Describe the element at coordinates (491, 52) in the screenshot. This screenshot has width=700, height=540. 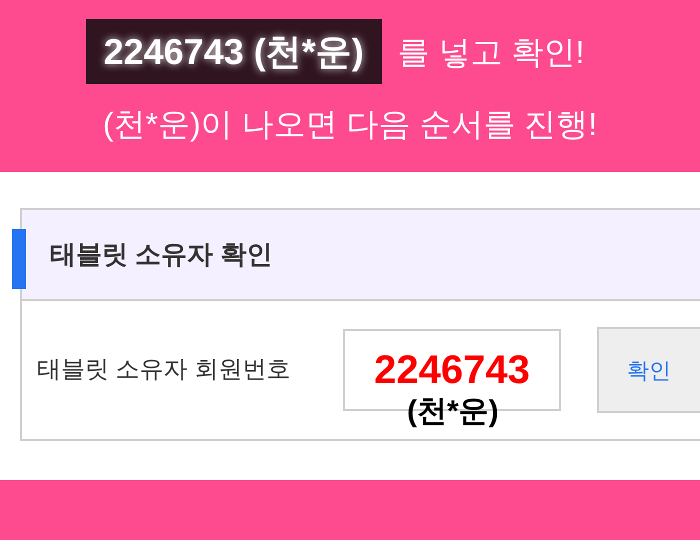
I see `instruction-text: 를 넣고 확인!` at that location.